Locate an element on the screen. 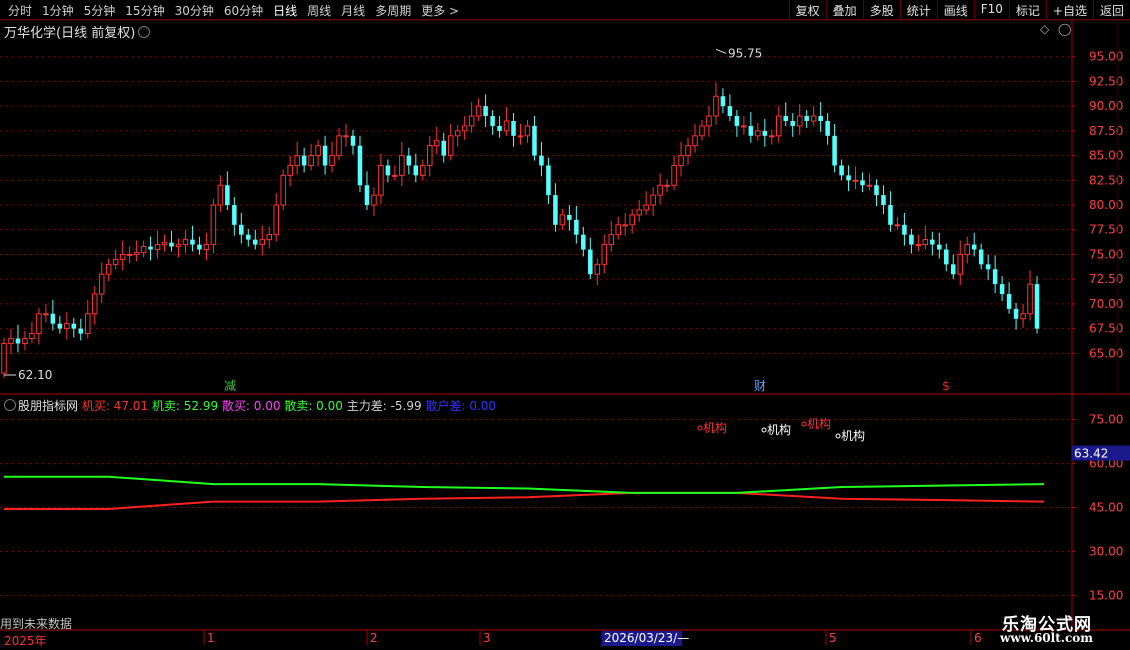 The width and height of the screenshot is (1130, 650). indicator-tick-label: 75.00 is located at coordinates (1106, 420).